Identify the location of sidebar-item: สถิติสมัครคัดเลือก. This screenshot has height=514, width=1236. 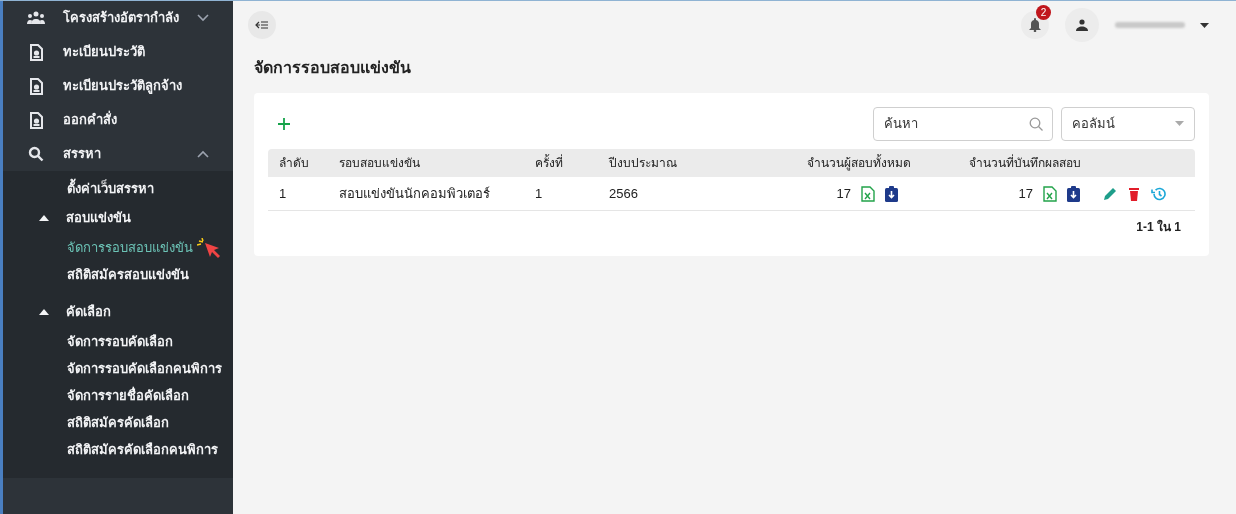
(118, 423).